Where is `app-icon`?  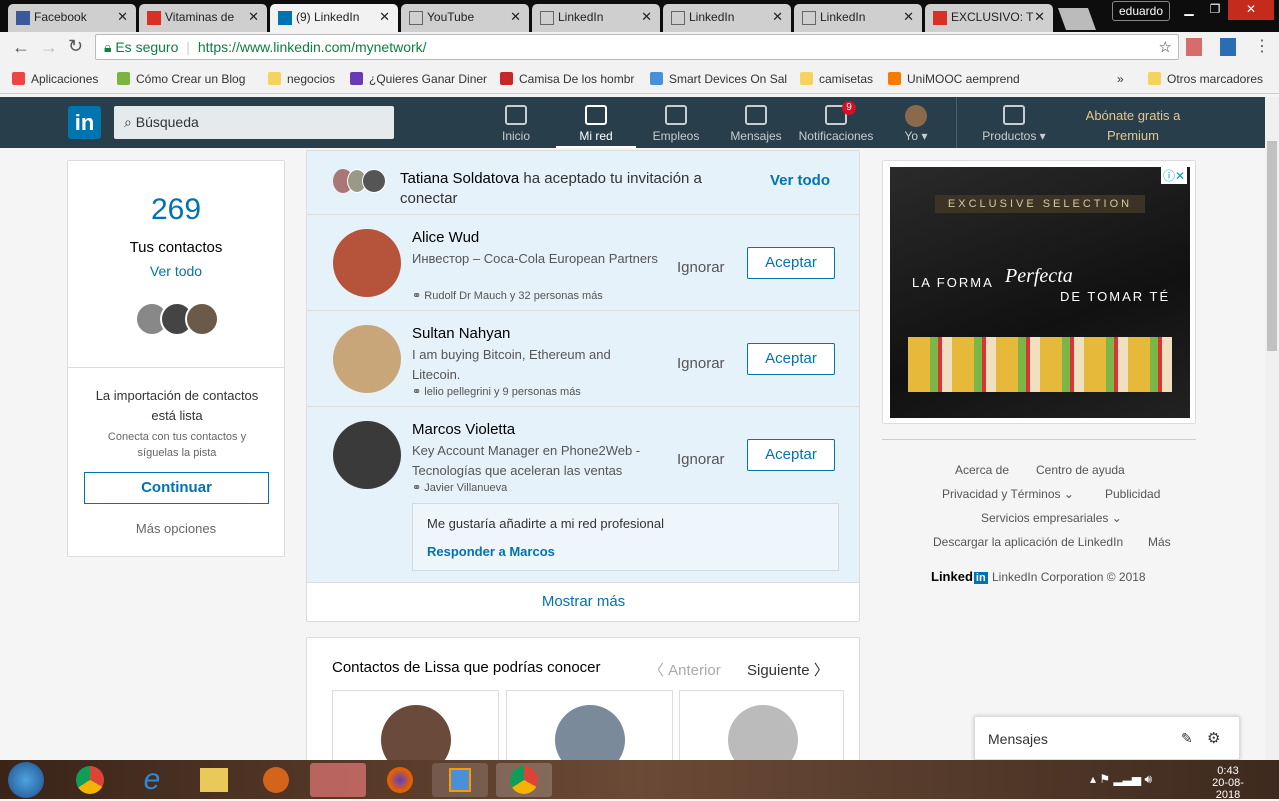 app-icon is located at coordinates (276, 780).